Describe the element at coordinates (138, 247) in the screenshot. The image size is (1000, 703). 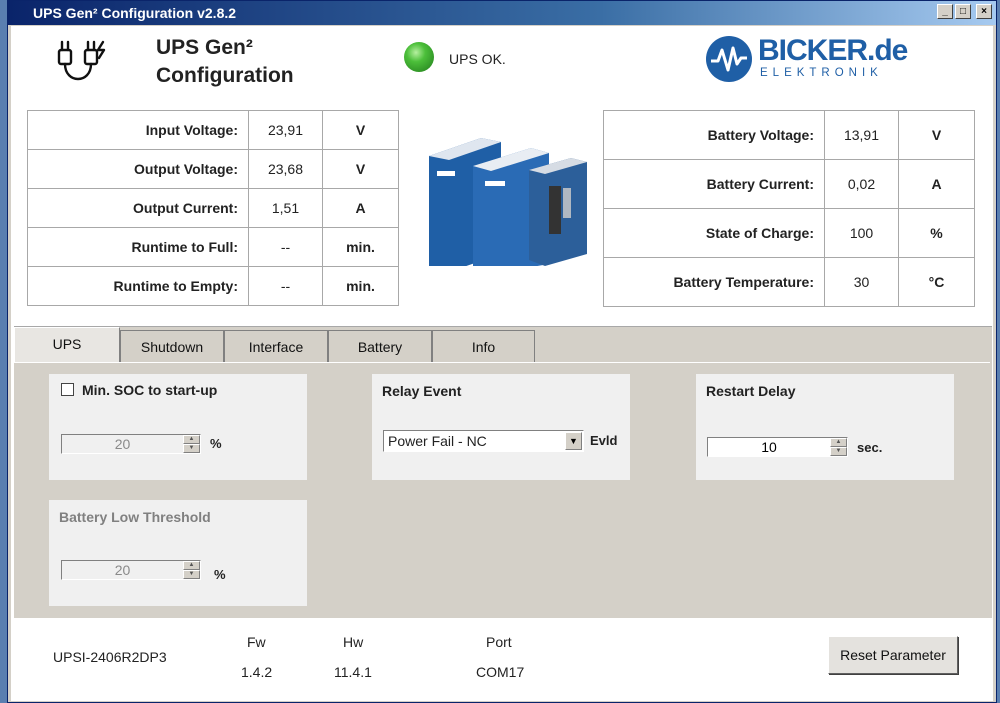
I see `row-label: Runtime to Full:` at that location.